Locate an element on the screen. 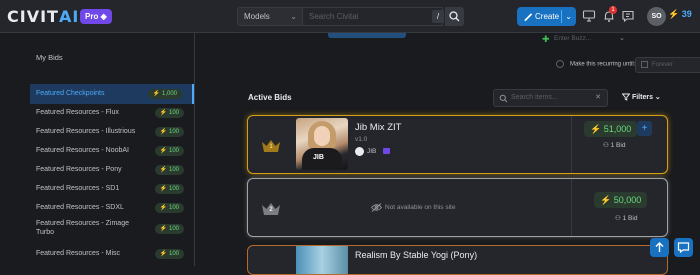 Image resolution: width=700 pixels, height=275 pixels. recurring-label: Make this recurring until: is located at coordinates (603, 64).